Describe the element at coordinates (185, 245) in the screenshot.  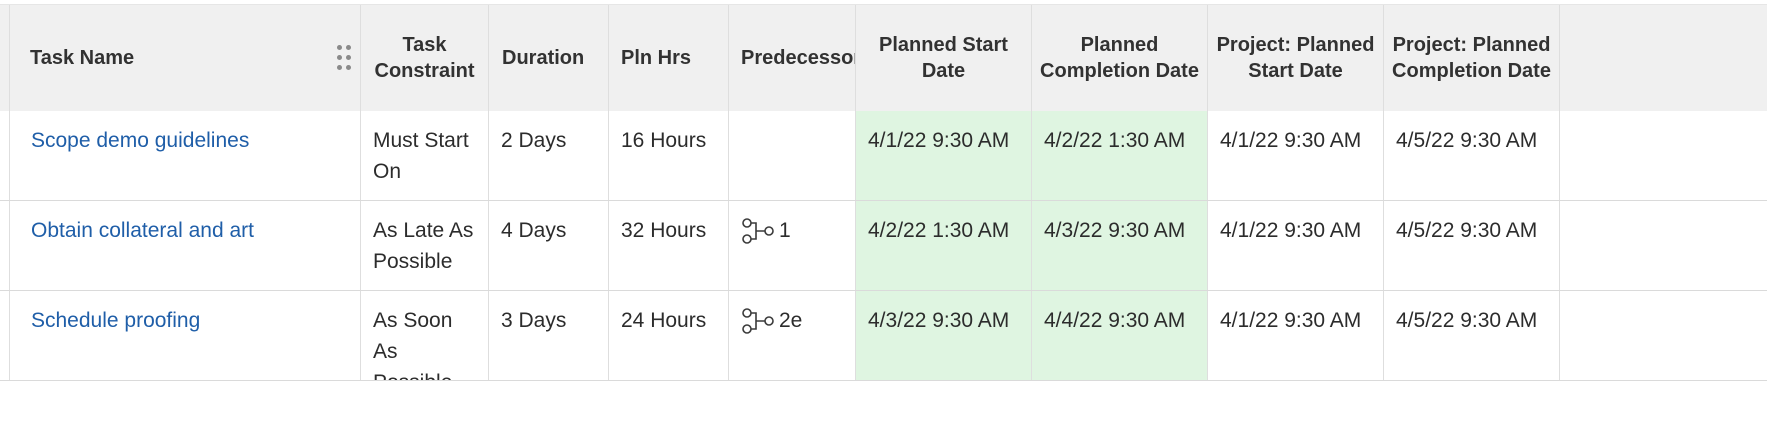
I see `cell-task-name: Obtain collateral and art` at that location.